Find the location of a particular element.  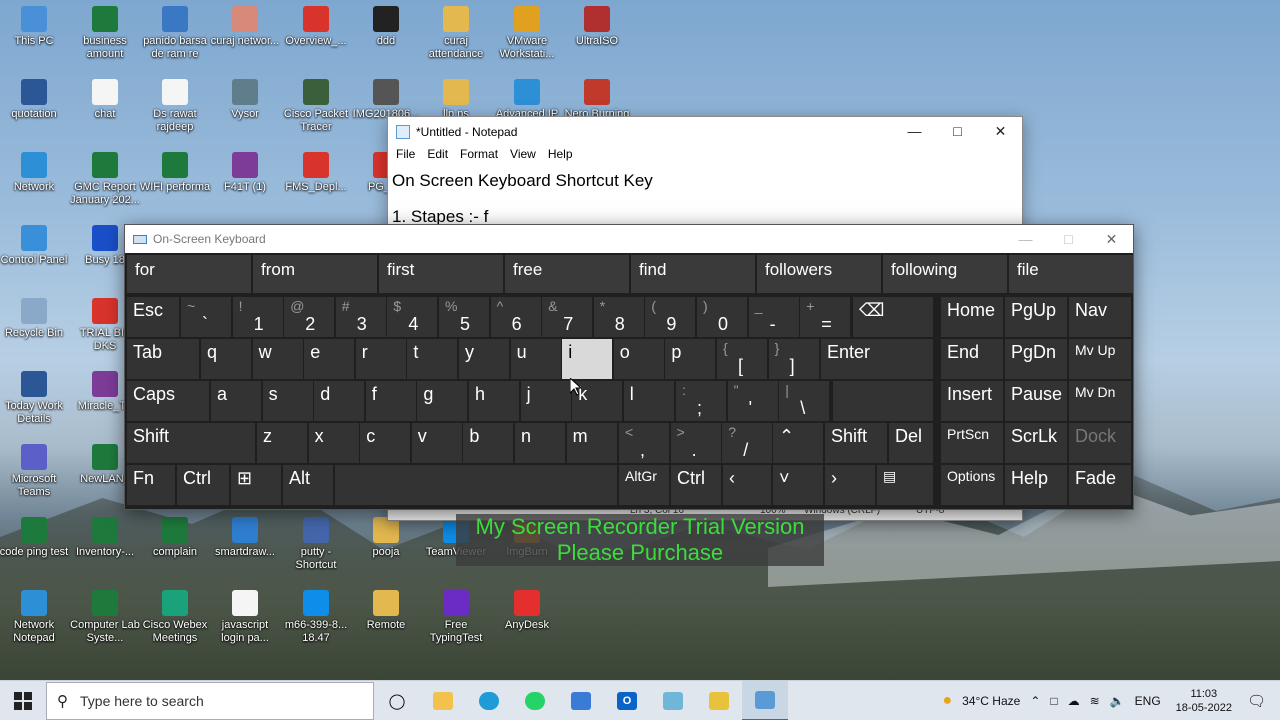

menu-view: View is located at coordinates (523, 156).